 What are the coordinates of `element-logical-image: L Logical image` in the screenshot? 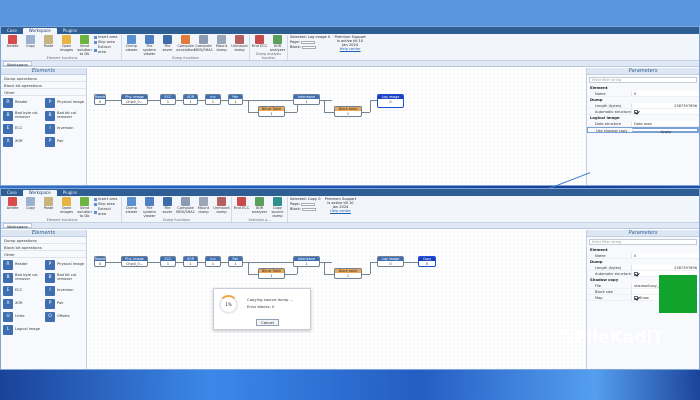 It's located at (24, 330).